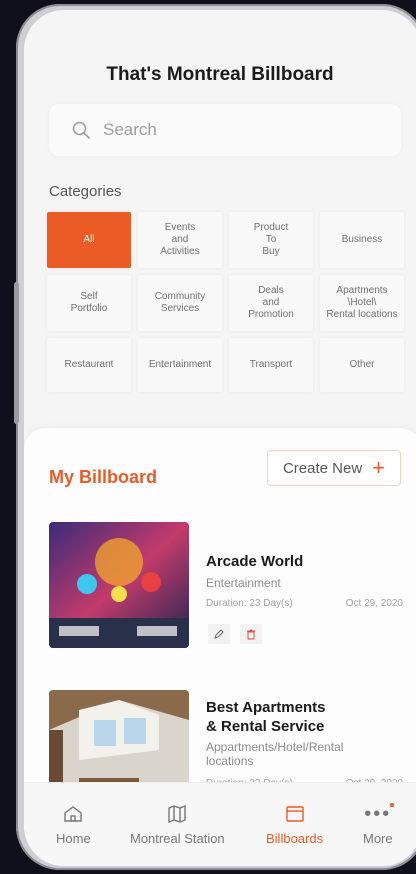 The width and height of the screenshot is (416, 874). Describe the element at coordinates (379, 813) in the screenshot. I see `more-icon: •••` at that location.